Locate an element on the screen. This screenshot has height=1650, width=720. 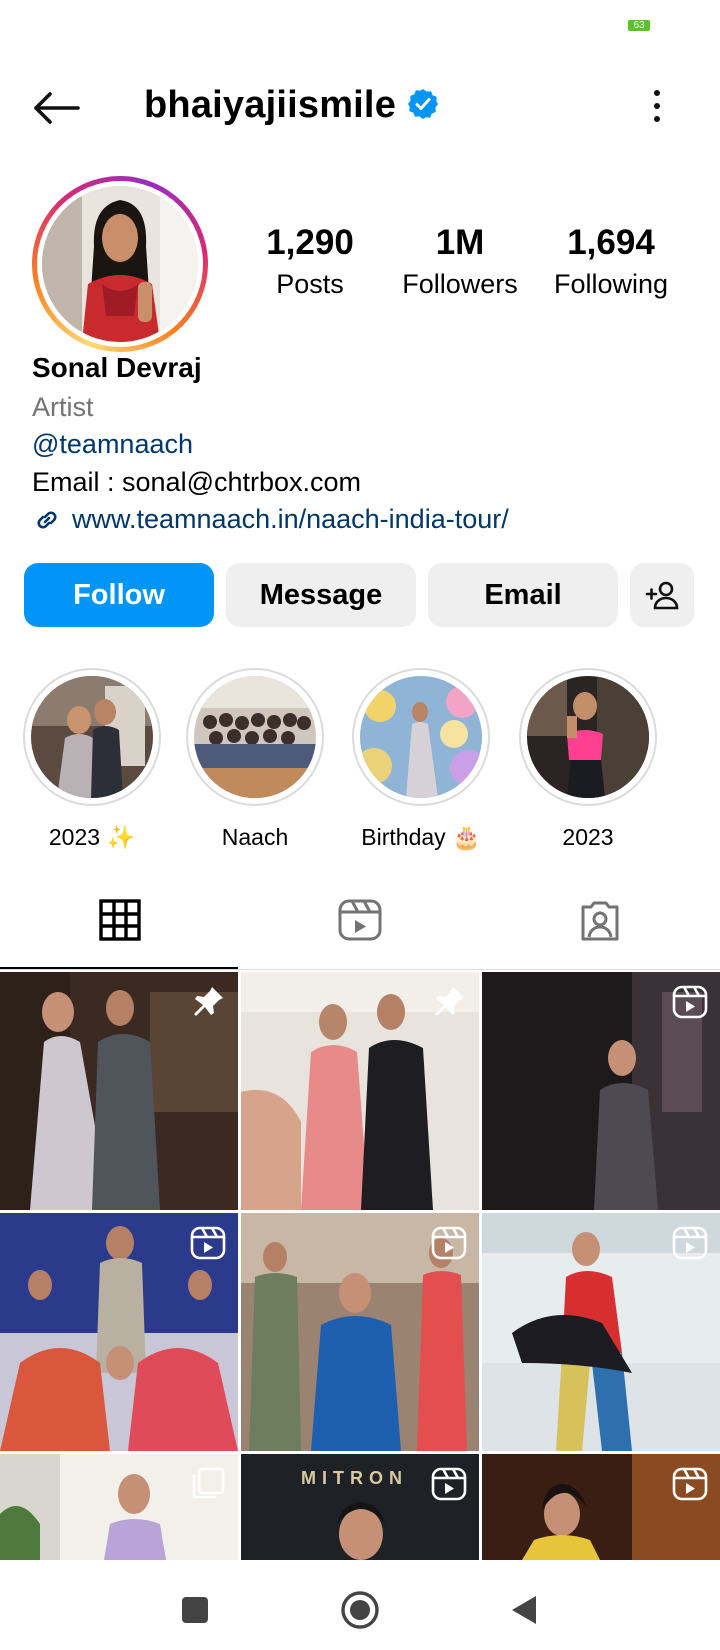
tab-divider is located at coordinates (360, 969).